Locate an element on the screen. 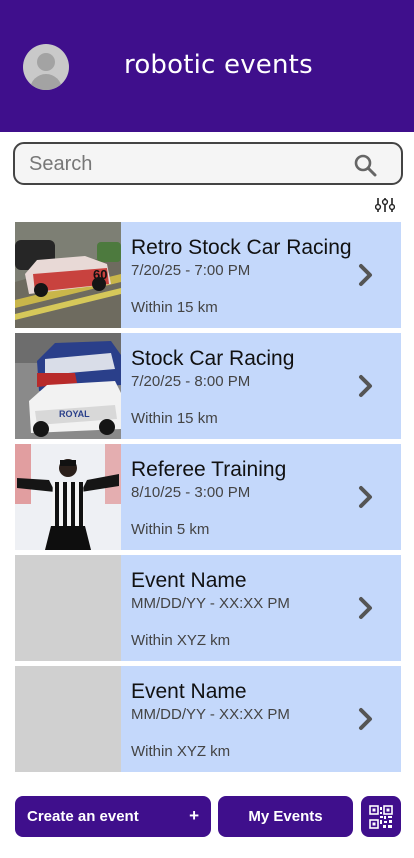 The width and height of the screenshot is (414, 858). plus-icon: + is located at coordinates (194, 815).